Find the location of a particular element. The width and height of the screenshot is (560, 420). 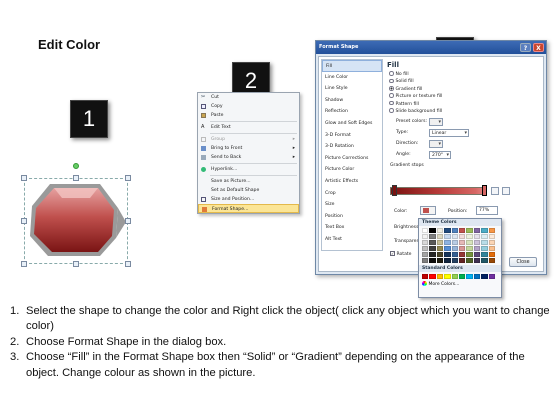

nav-item-alt-text: Alt Text is located at coordinates (352, 240).